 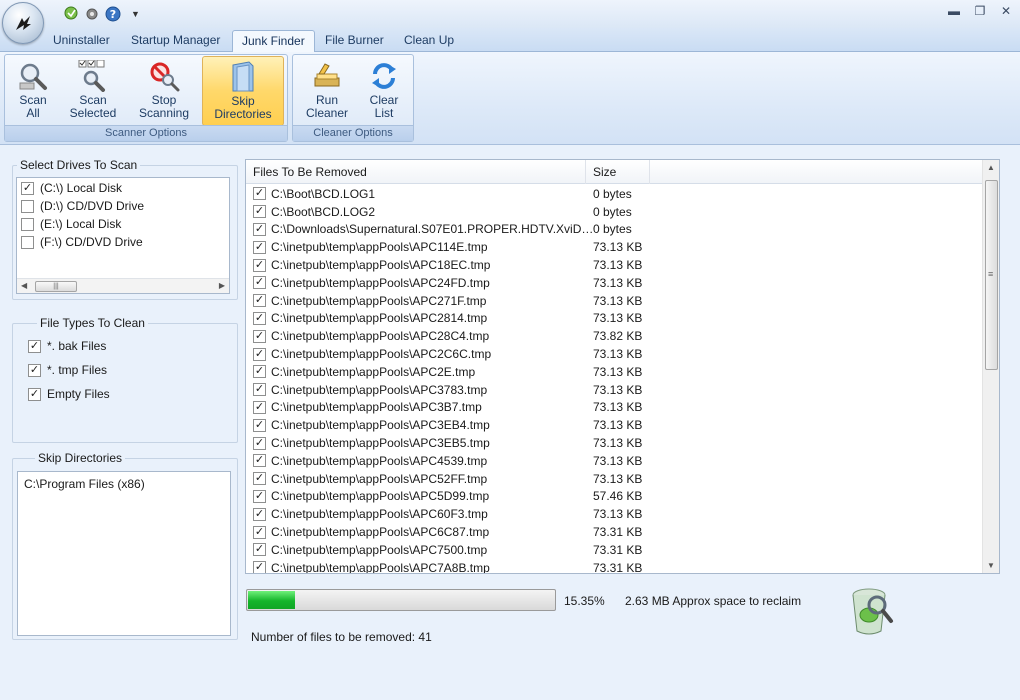 What do you see at coordinates (991, 275) in the screenshot?
I see `vertical-scroll-thumb: ≡` at bounding box center [991, 275].